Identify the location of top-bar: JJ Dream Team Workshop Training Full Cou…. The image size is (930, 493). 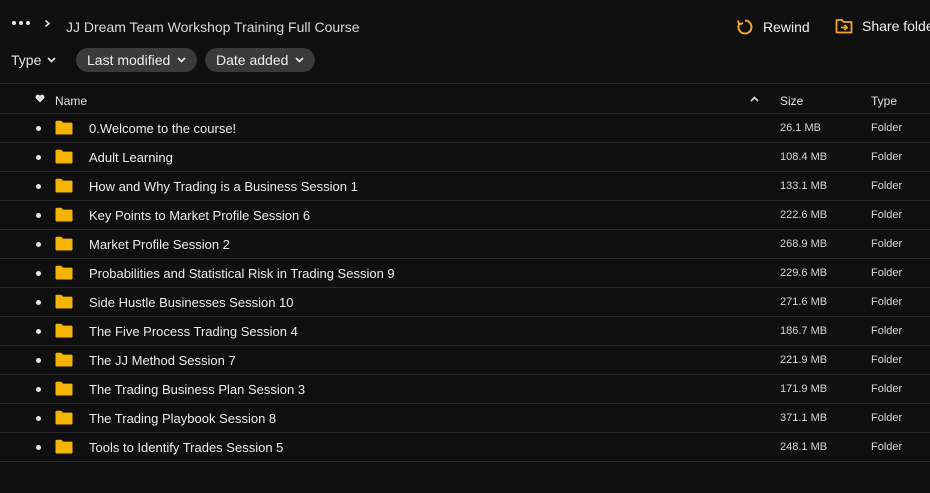
(465, 22).